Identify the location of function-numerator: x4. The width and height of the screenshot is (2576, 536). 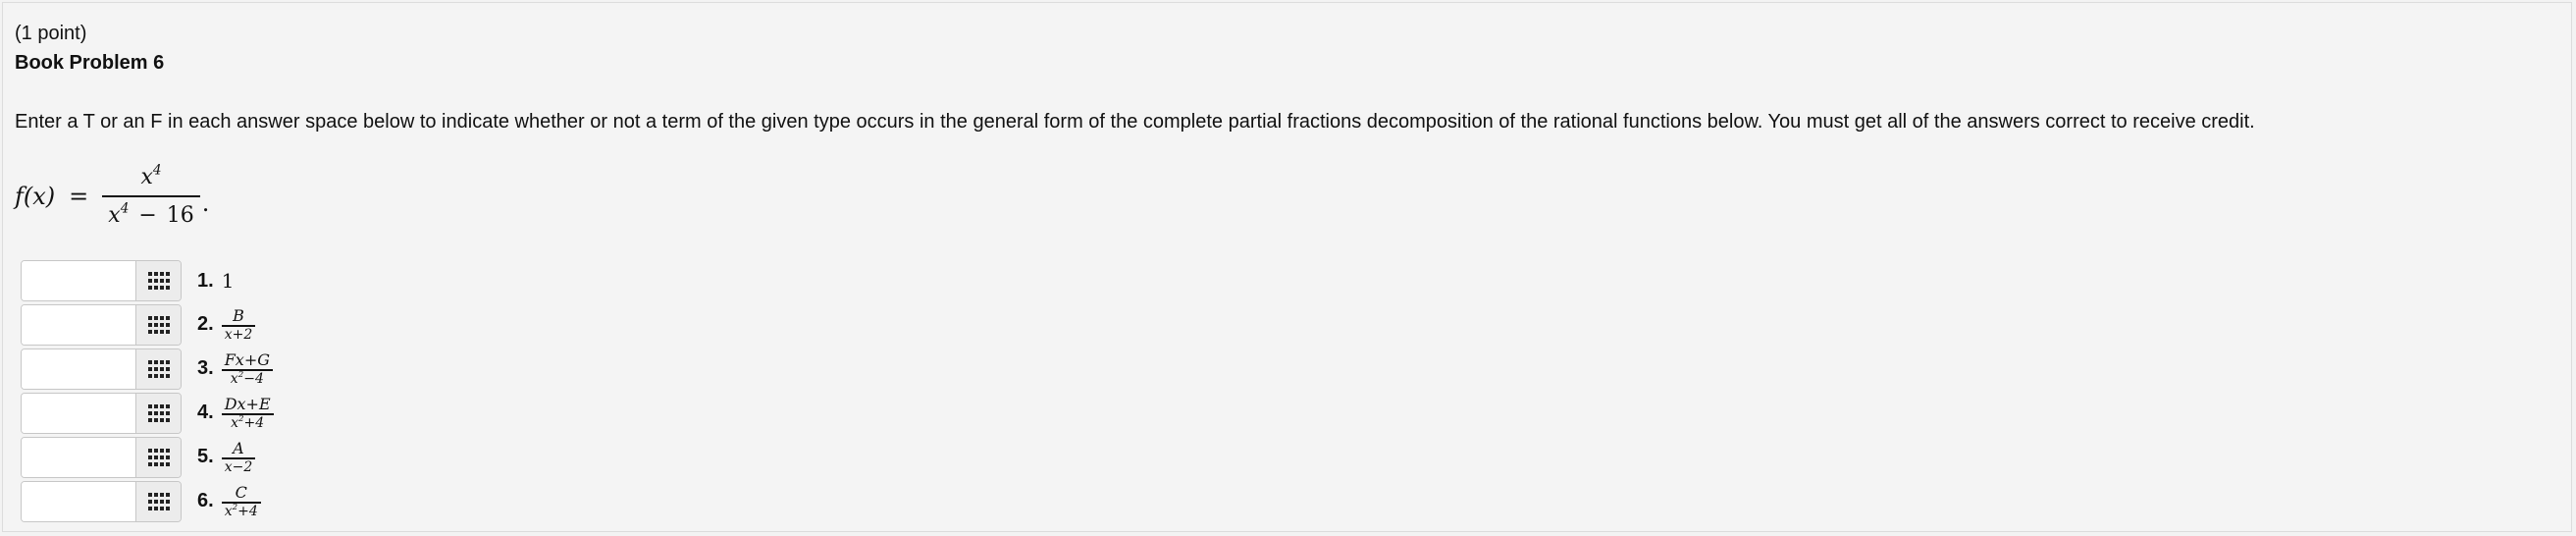
(151, 176).